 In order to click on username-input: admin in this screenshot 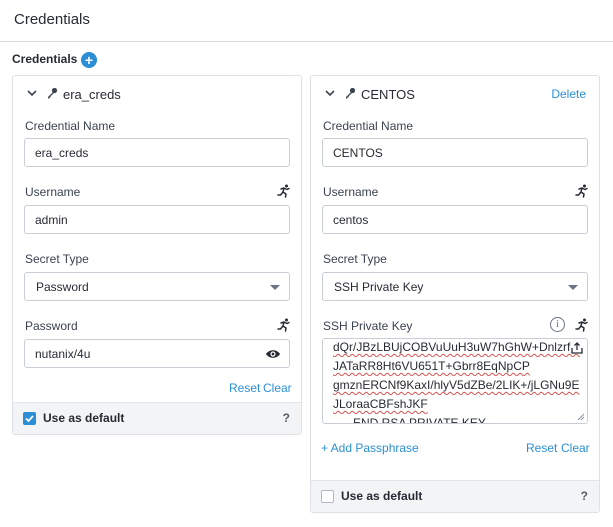, I will do `click(157, 219)`.